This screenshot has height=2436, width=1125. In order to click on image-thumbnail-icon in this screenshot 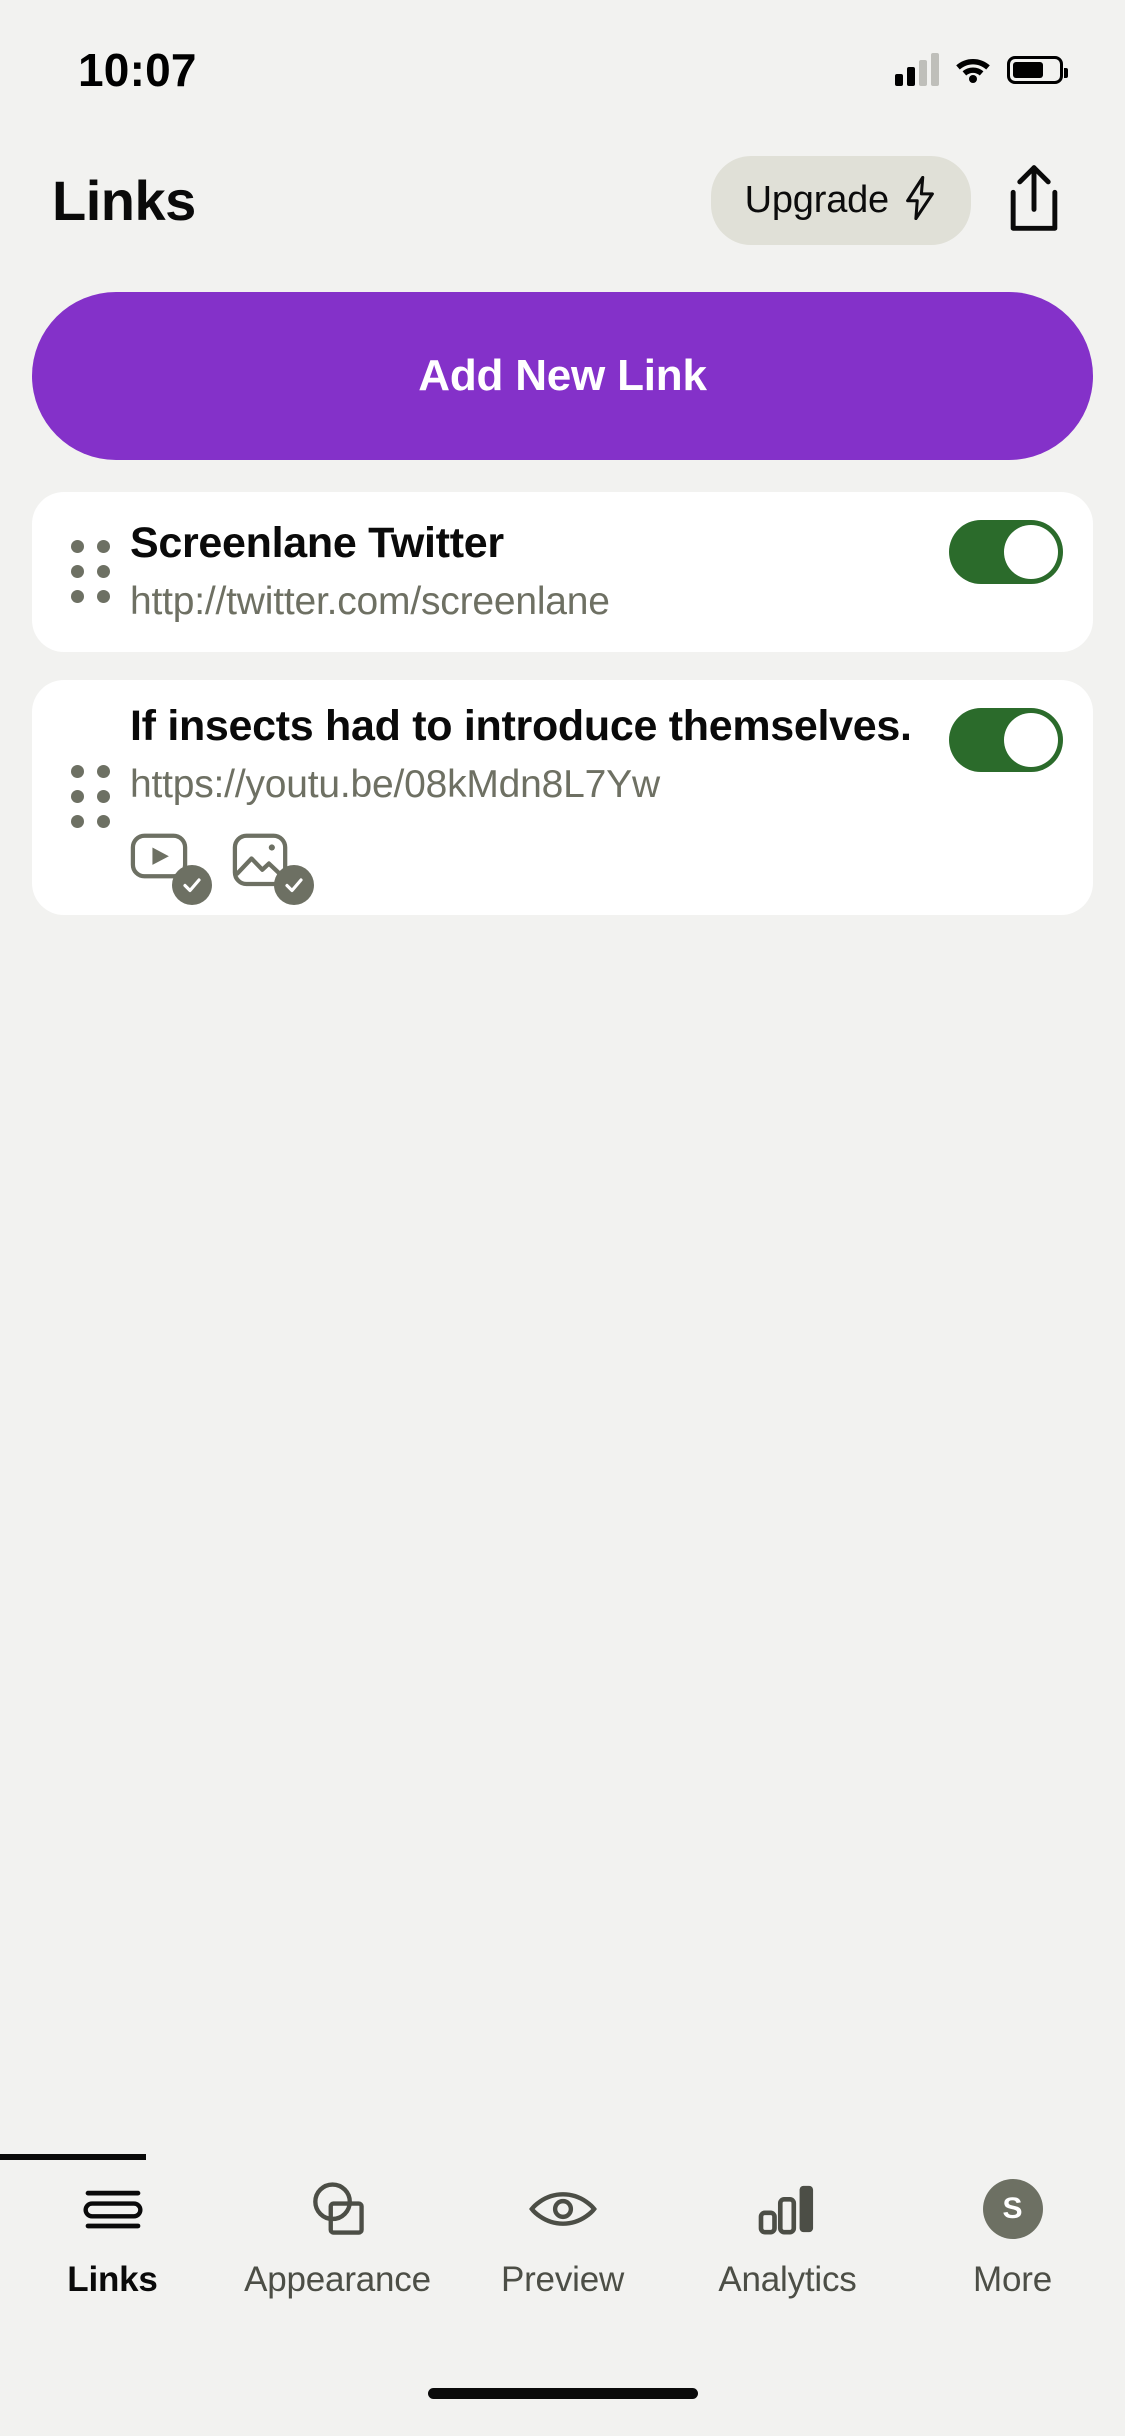, I will do `click(273, 869)`.